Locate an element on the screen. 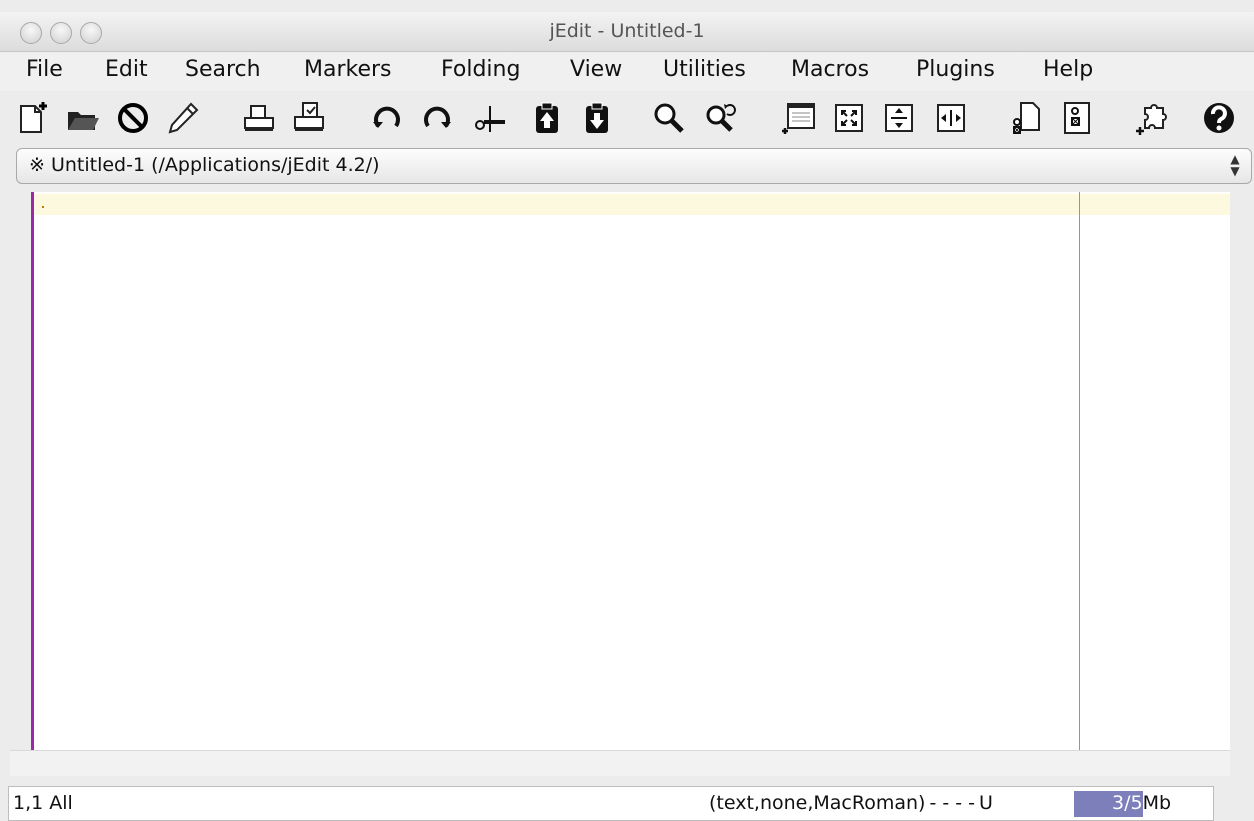  menu-view: View is located at coordinates (596, 69).